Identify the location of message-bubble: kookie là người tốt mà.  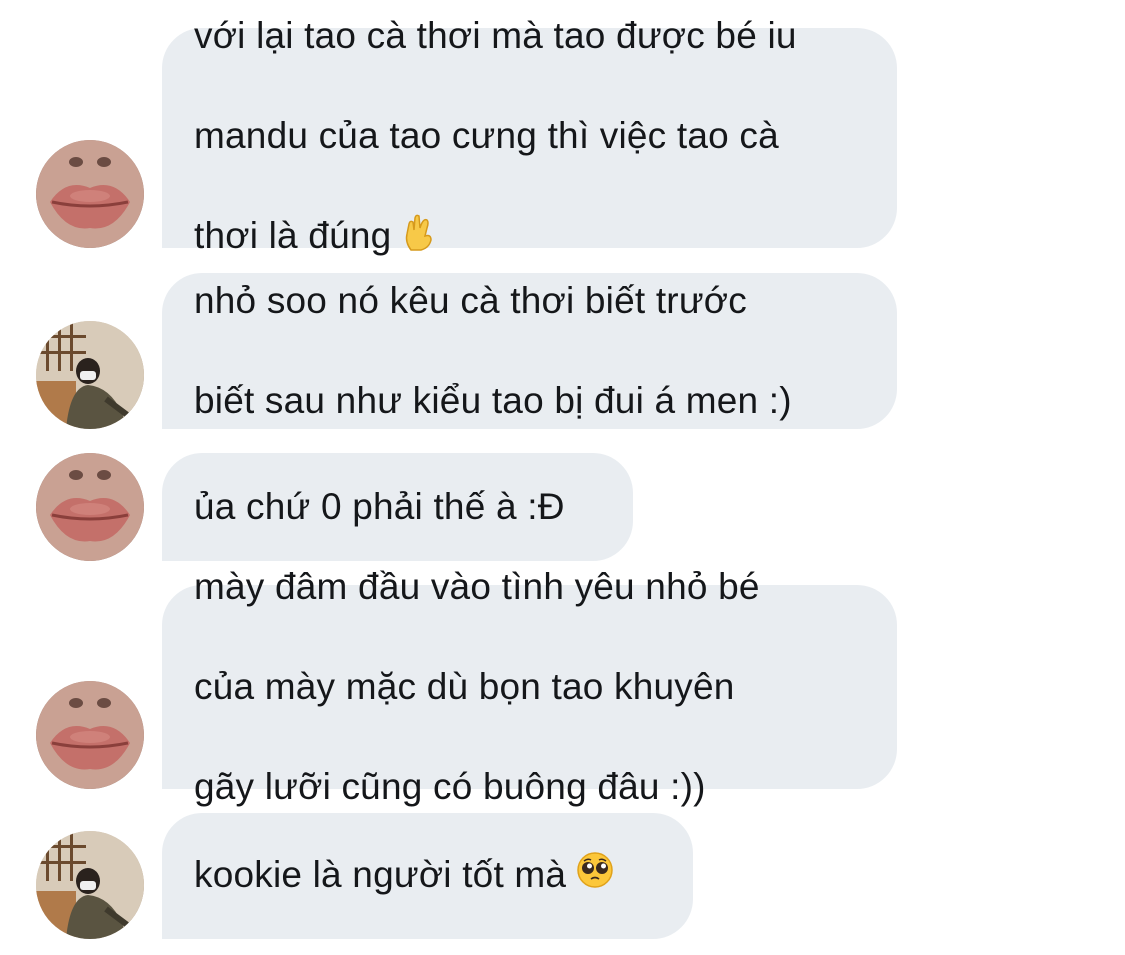
(427, 876).